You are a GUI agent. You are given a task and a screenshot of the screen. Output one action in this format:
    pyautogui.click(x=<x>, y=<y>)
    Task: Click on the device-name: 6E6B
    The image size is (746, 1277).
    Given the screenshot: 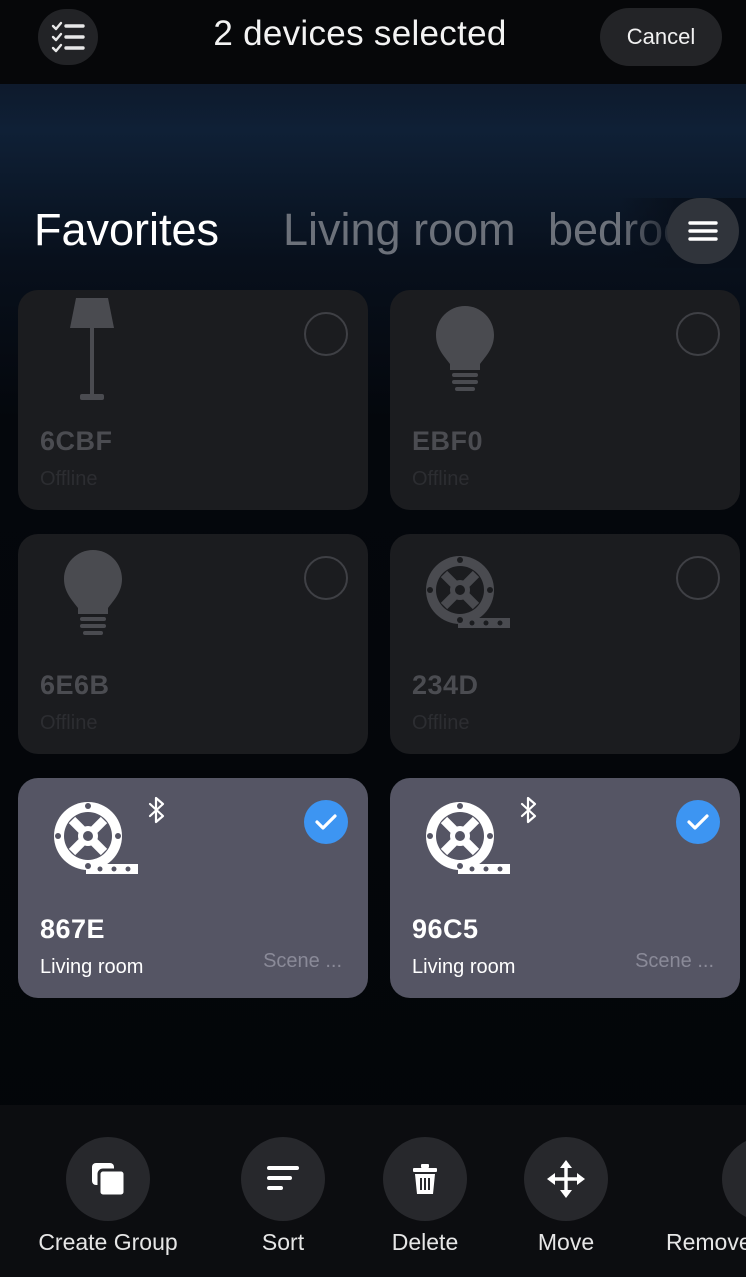 What is the action you would take?
    pyautogui.click(x=75, y=685)
    